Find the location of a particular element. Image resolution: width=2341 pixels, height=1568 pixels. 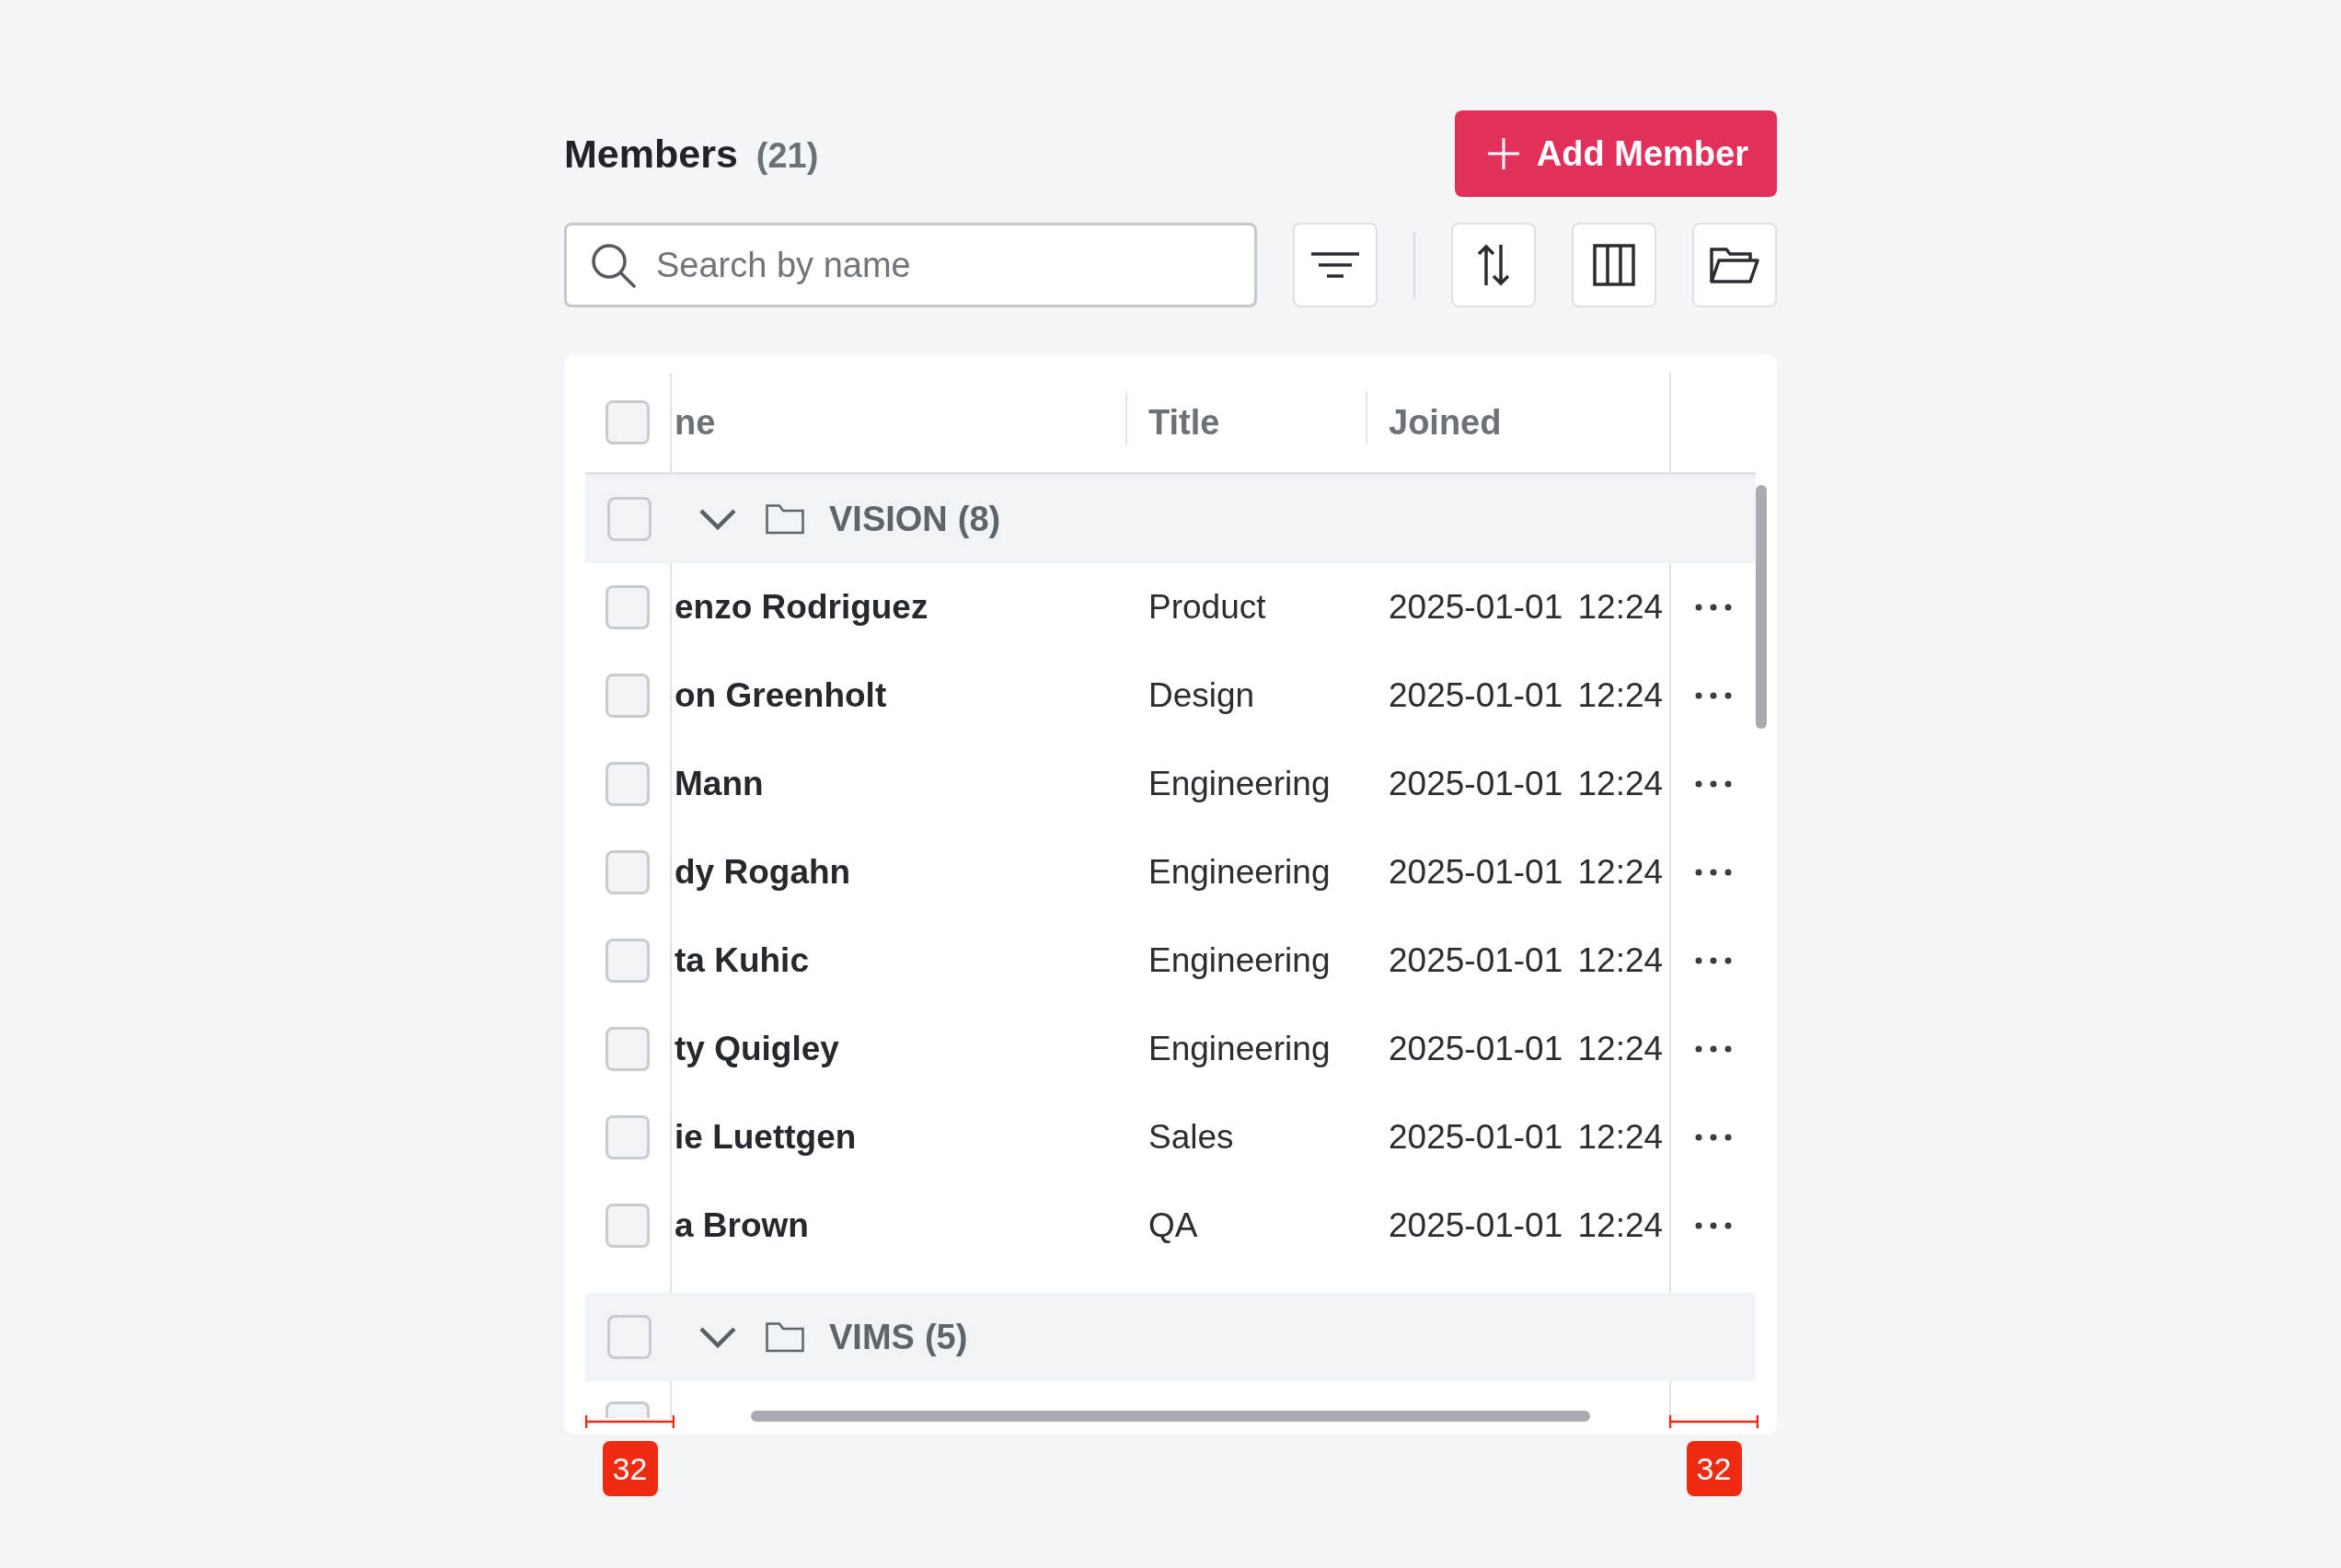

member-name: ty Quigley is located at coordinates (757, 1049).